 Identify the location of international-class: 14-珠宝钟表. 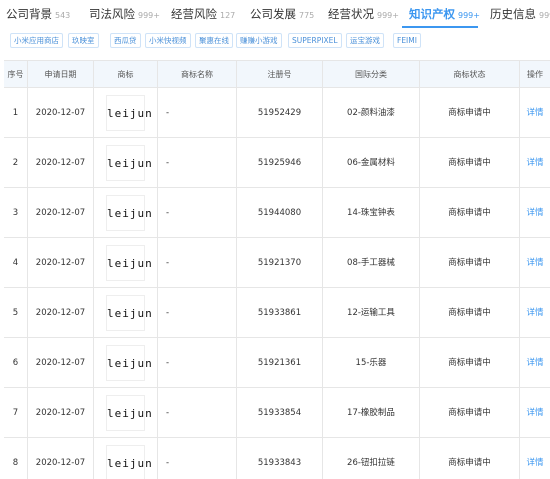
(371, 213).